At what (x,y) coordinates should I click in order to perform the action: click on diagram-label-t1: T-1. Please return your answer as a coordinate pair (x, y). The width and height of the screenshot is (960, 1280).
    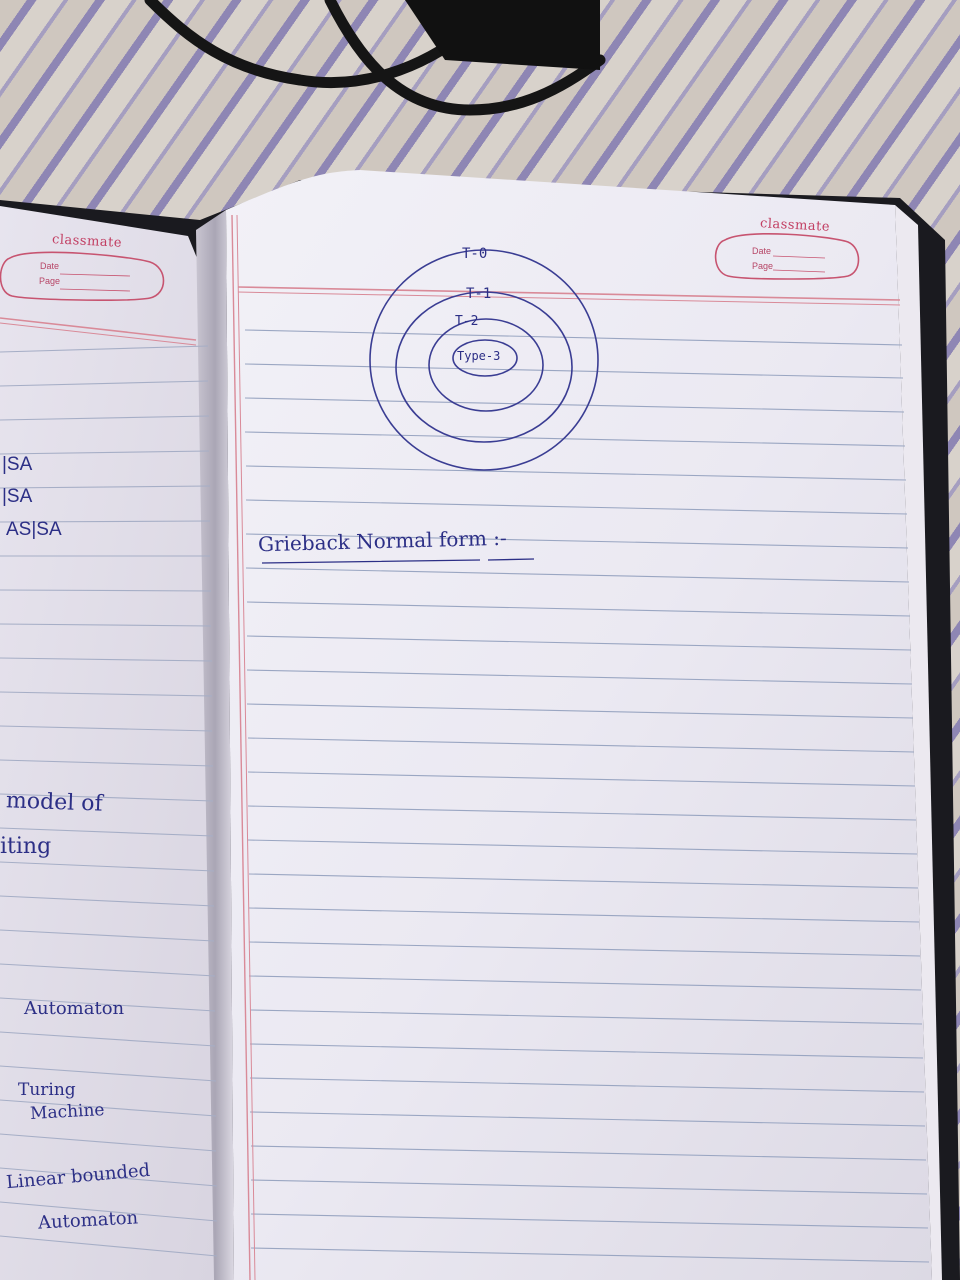
    Looking at the image, I should click on (479, 294).